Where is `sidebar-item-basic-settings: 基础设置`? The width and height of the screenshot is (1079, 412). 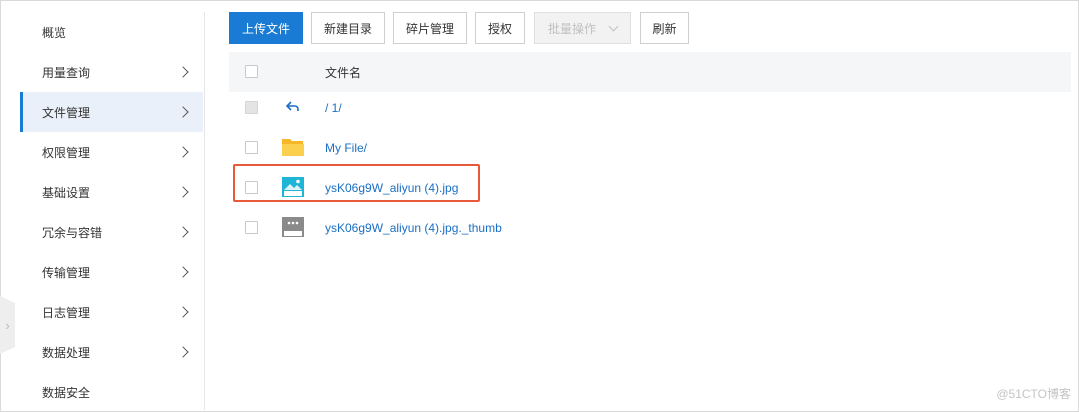
sidebar-item-basic-settings: 基础设置 is located at coordinates (111, 192).